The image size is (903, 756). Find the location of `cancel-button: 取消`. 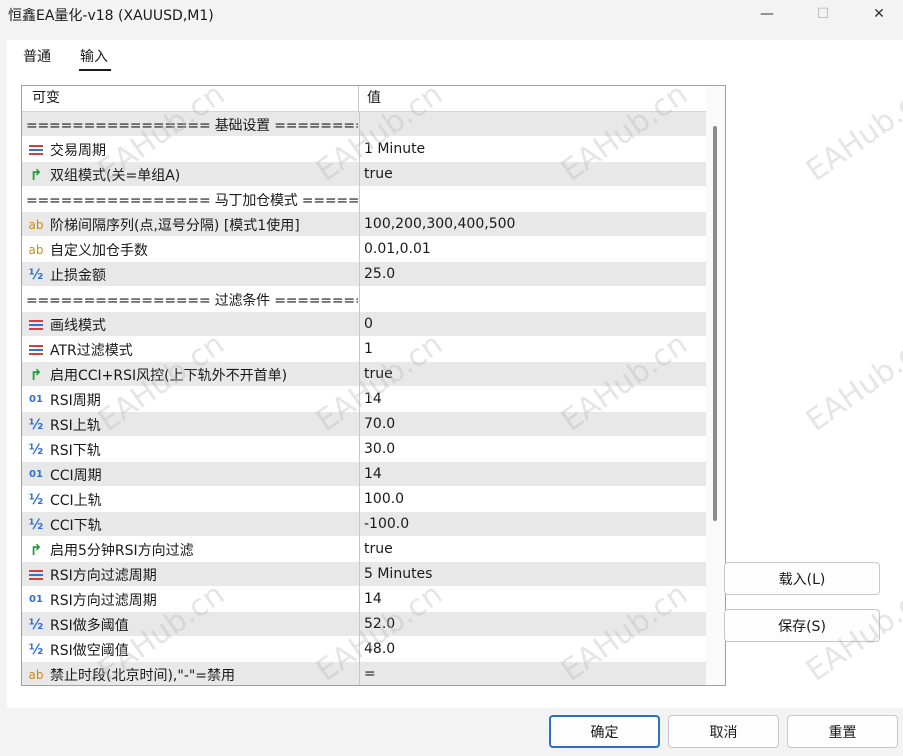

cancel-button: 取消 is located at coordinates (723, 731).